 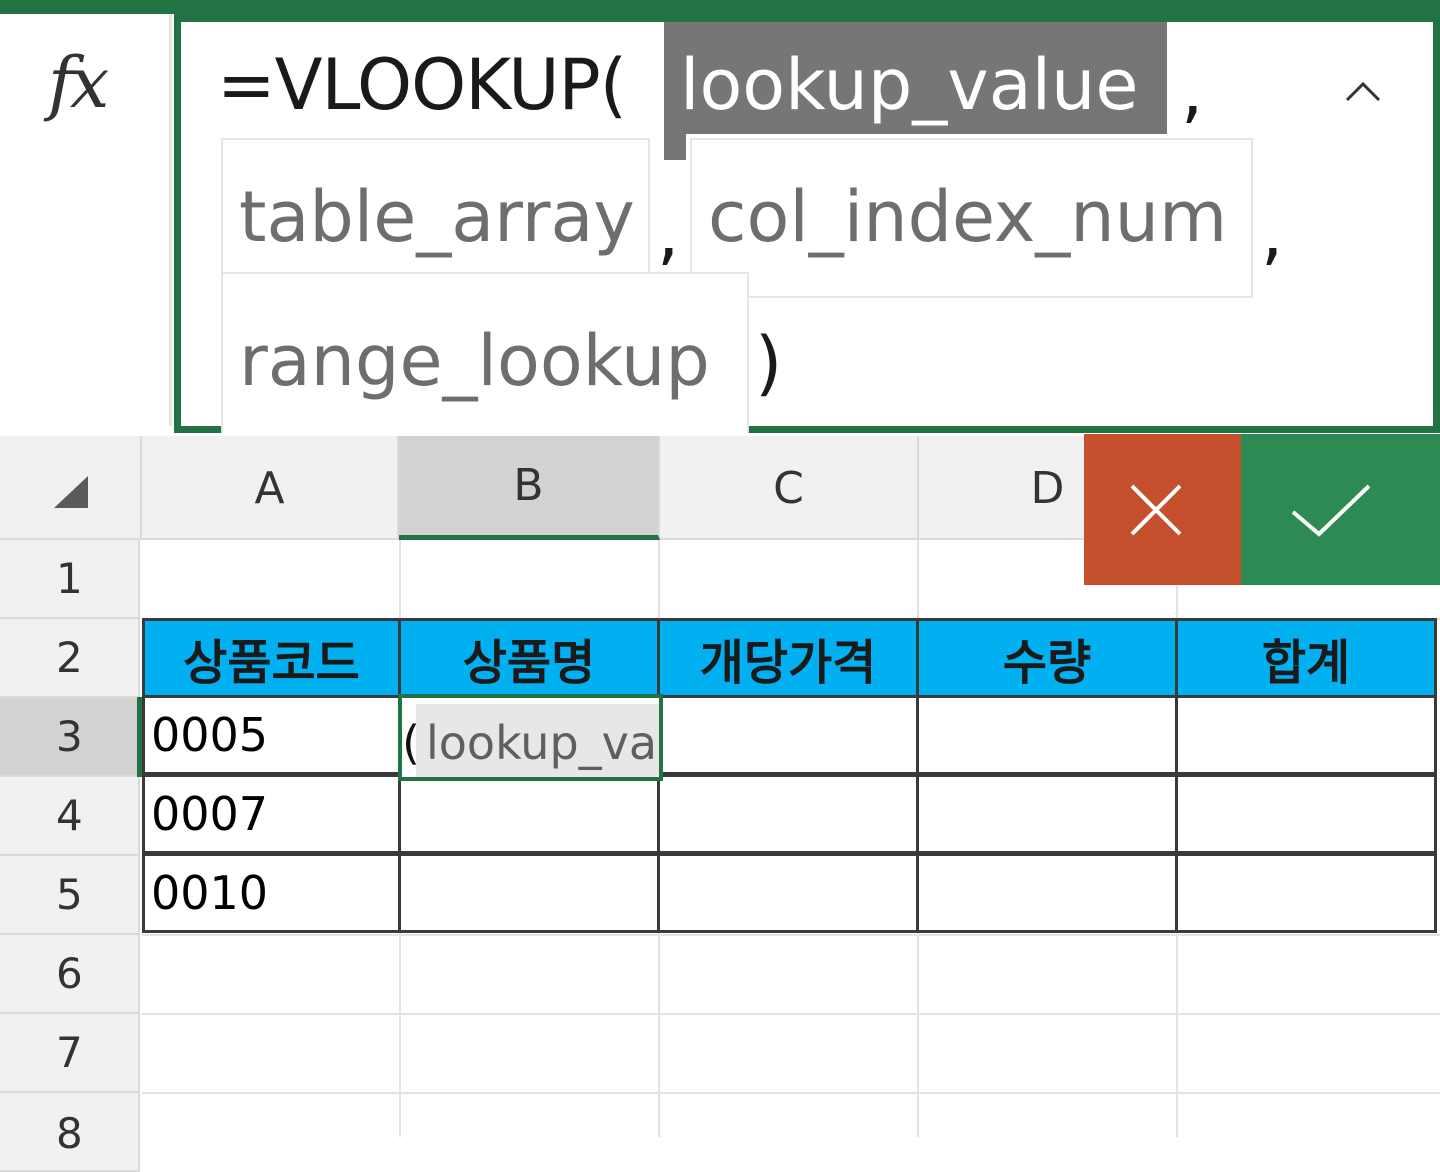 I want to click on row-header-1: 1, so click(x=70, y=579).